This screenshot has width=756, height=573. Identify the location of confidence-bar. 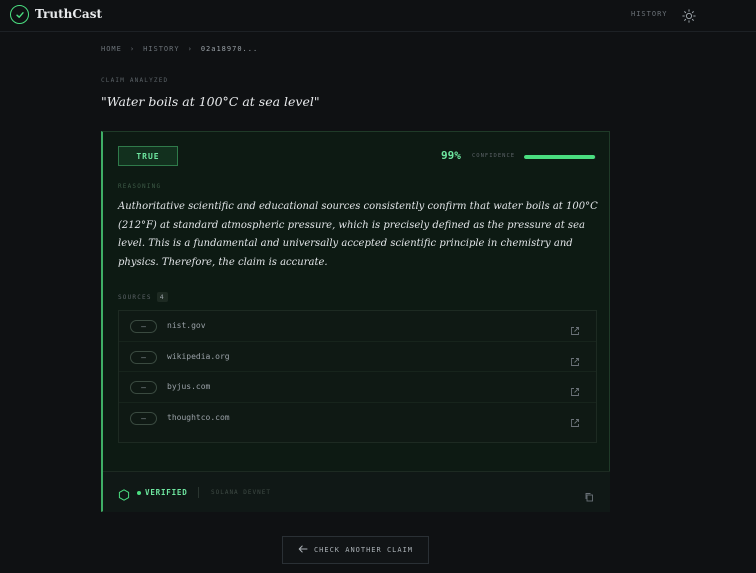
(560, 157).